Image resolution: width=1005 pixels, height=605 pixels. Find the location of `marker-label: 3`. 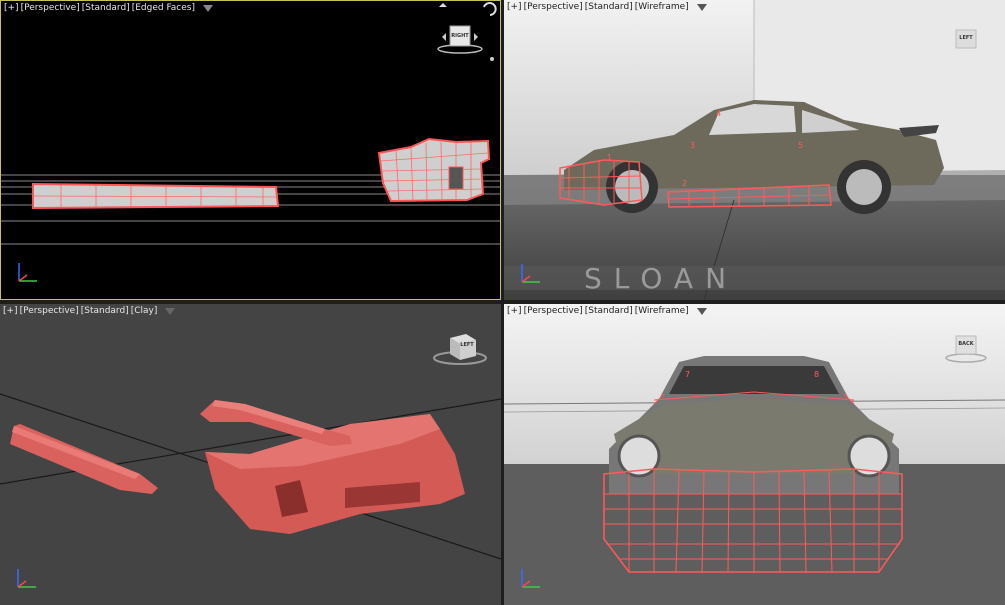

marker-label: 3 is located at coordinates (692, 145).